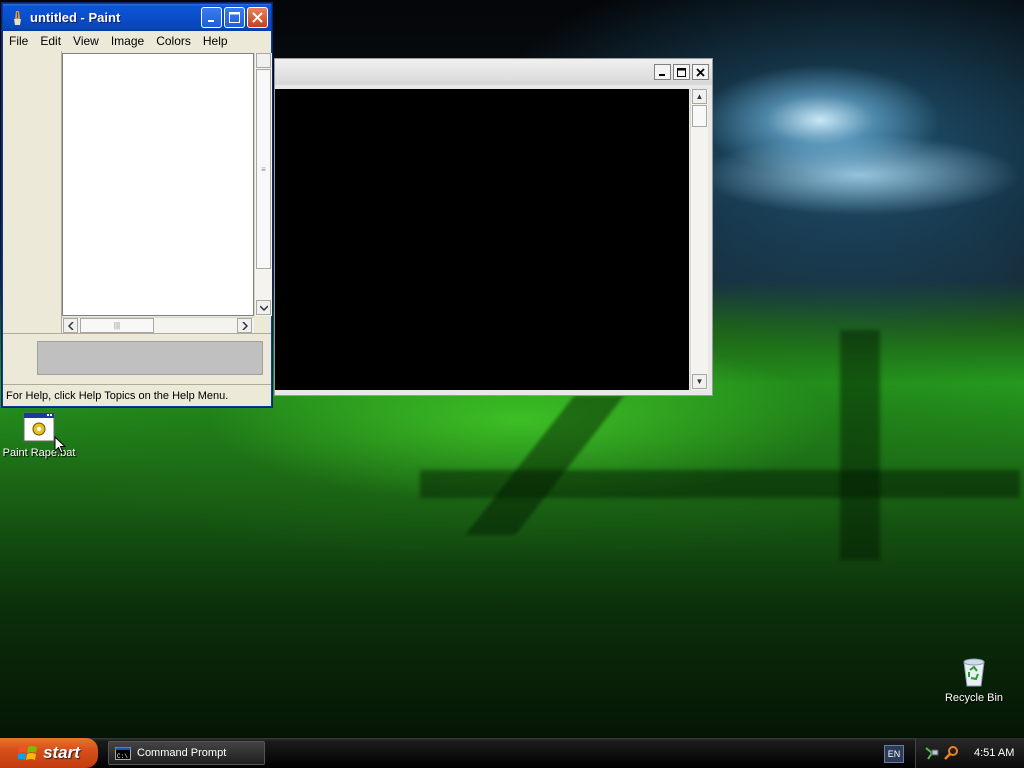  I want to click on scroll-left-button, so click(70, 325).